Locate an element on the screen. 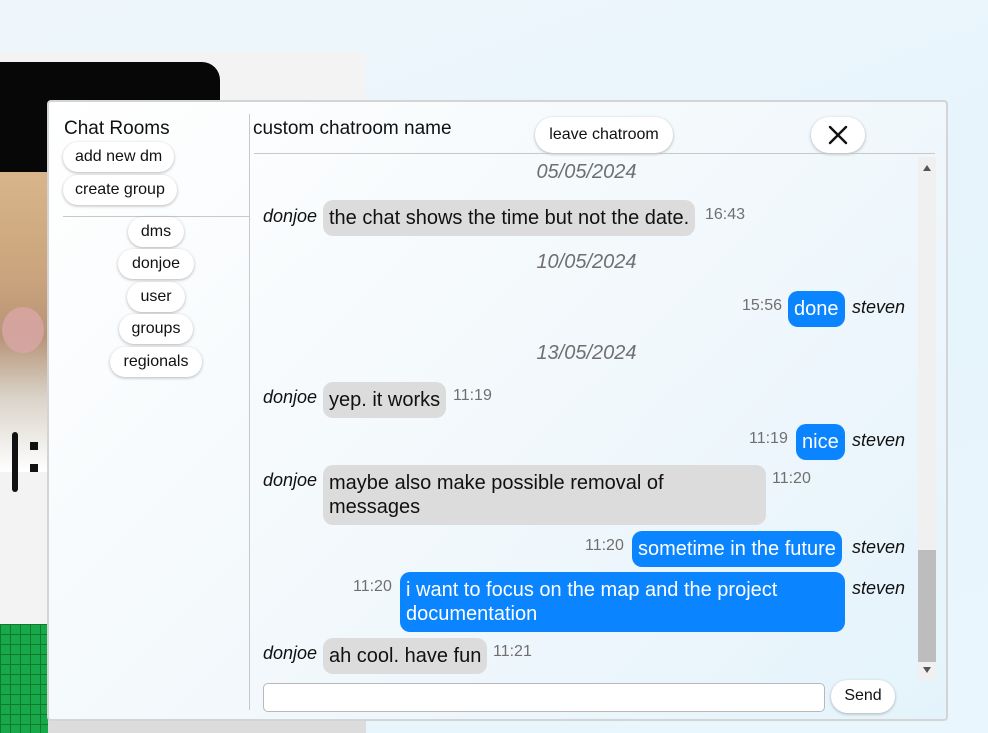 The image size is (988, 733). message-time: 16:43 is located at coordinates (725, 214).